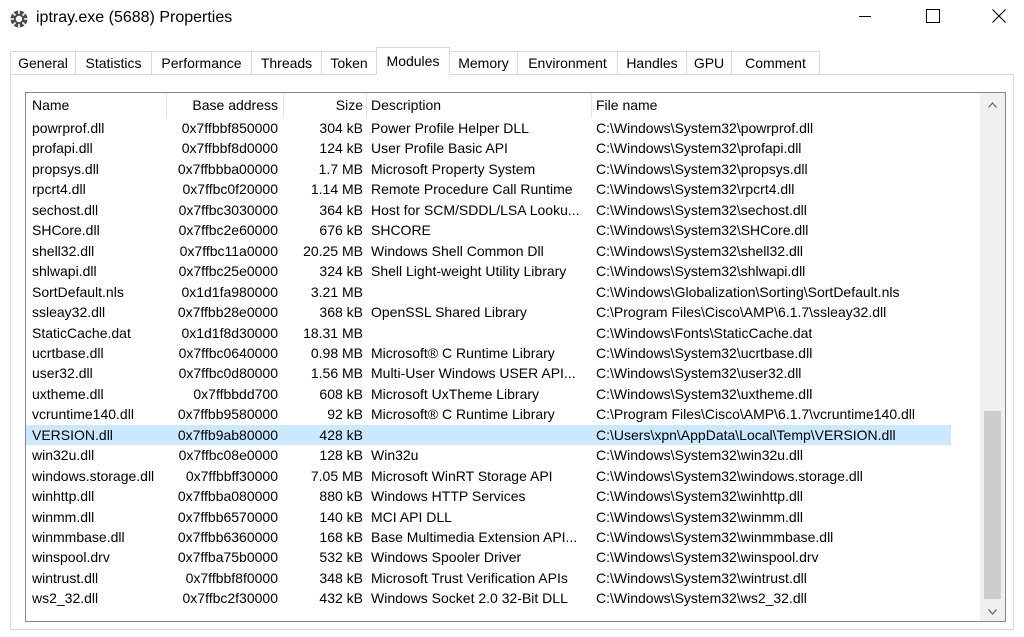 The height and width of the screenshot is (637, 1024). I want to click on cell-size: 1.56 MB, so click(336, 373).